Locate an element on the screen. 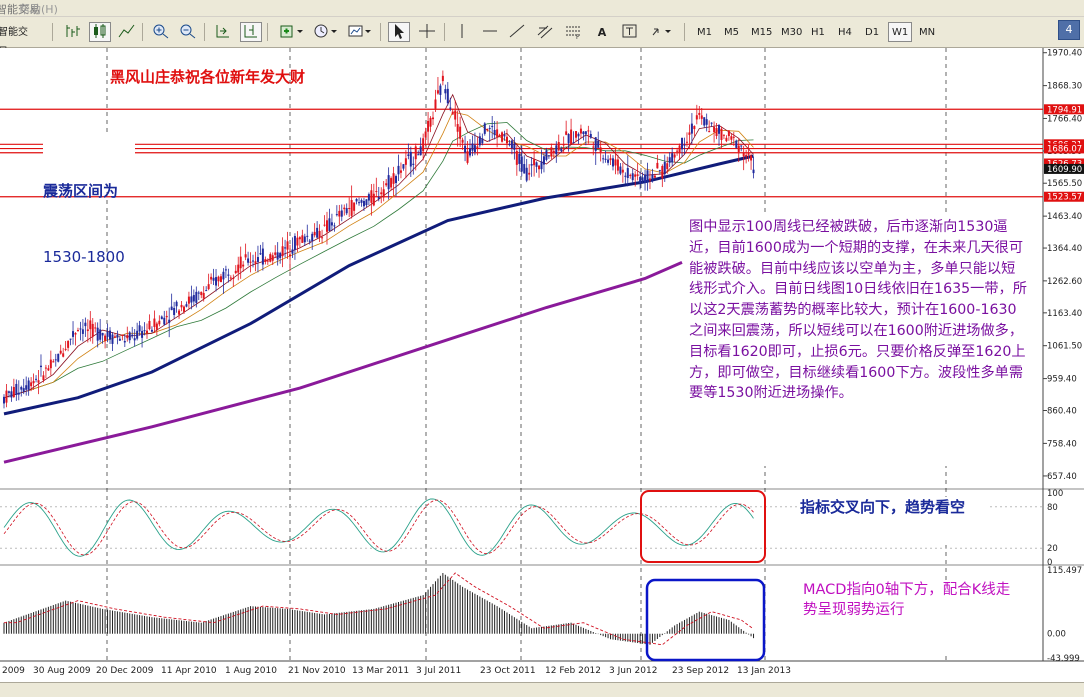 This screenshot has width=1084, height=697. indicators-icon is located at coordinates (292, 32).